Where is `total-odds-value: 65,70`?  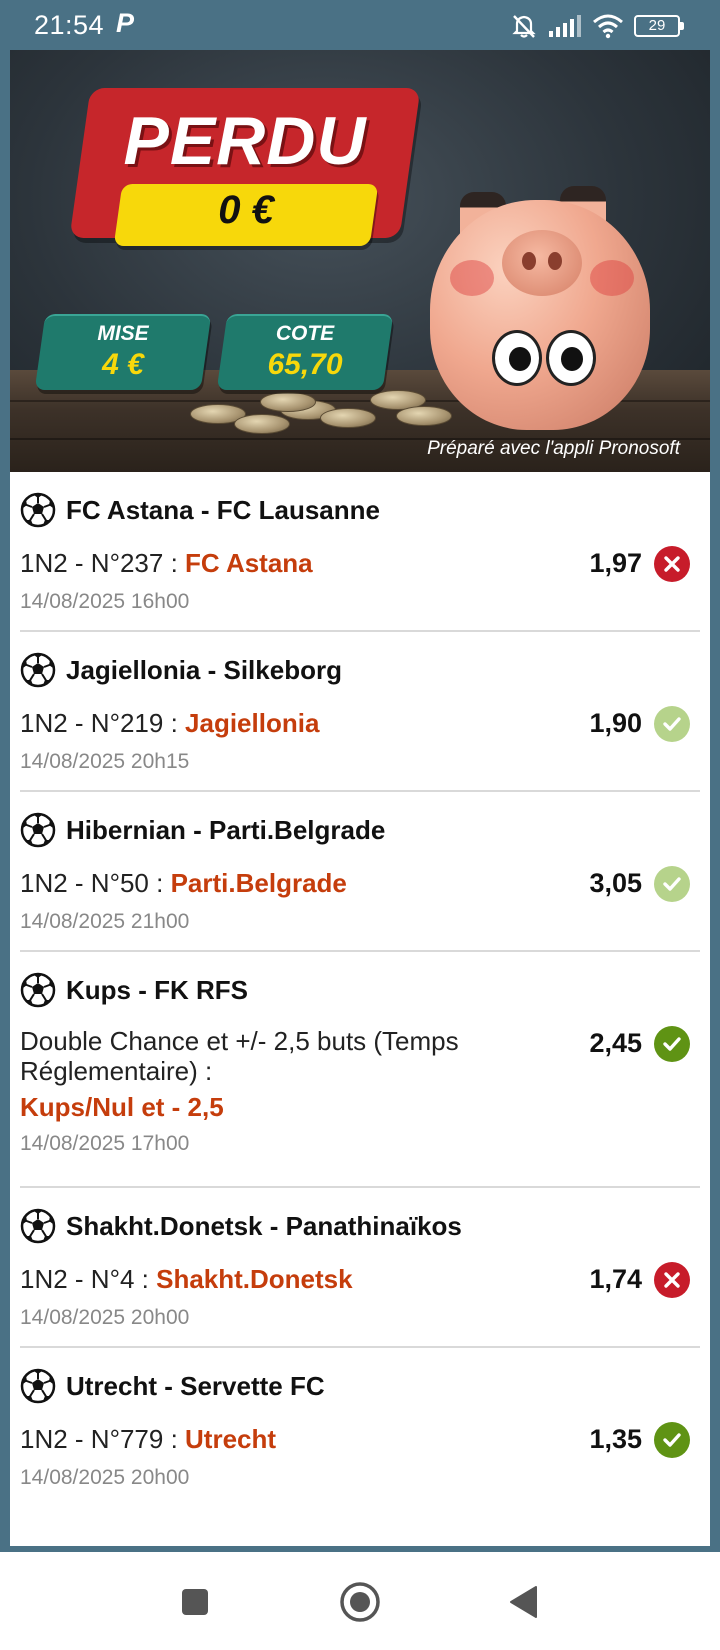
total-odds-value: 65,70 is located at coordinates (305, 364).